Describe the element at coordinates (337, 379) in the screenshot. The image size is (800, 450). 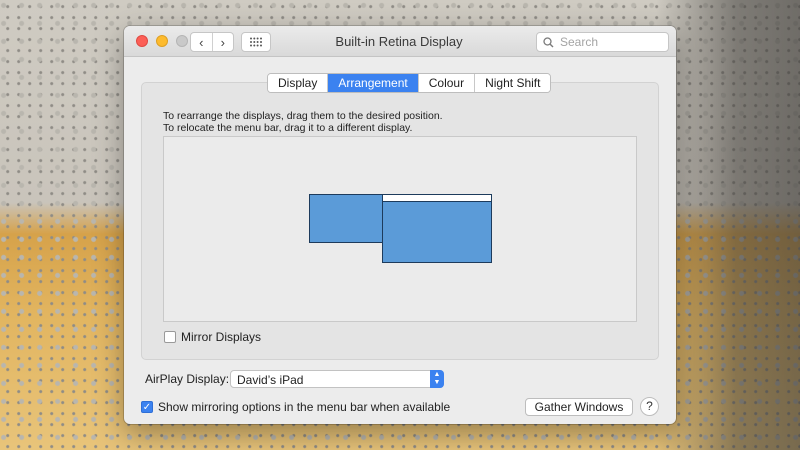
I see `airplay-display-select: David’s iPad ▲ ▼` at that location.